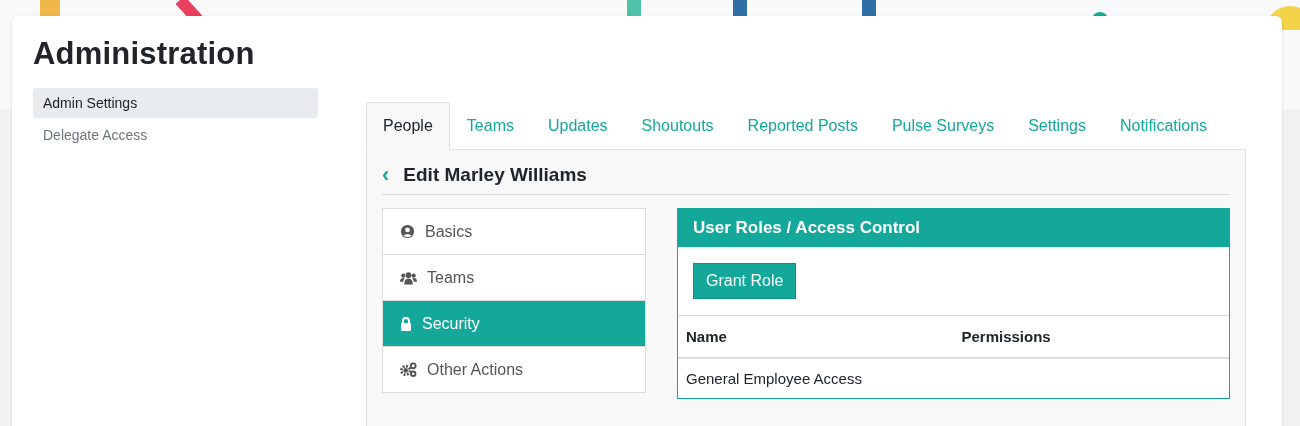  What do you see at coordinates (406, 323) in the screenshot?
I see `lock-icon` at bounding box center [406, 323].